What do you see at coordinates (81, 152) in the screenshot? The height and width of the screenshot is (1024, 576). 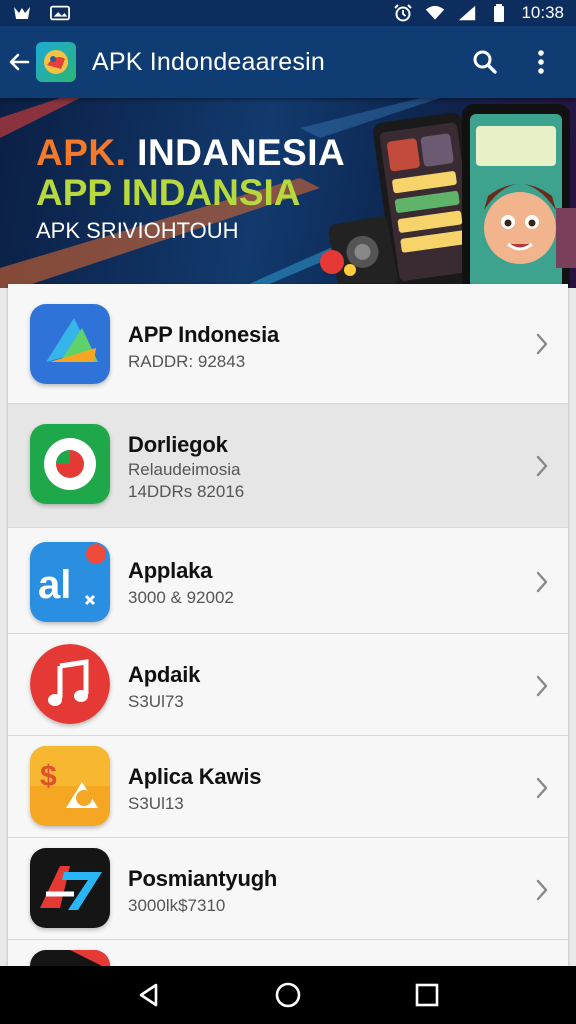 I see `banner-headline-accent: APK.` at bounding box center [81, 152].